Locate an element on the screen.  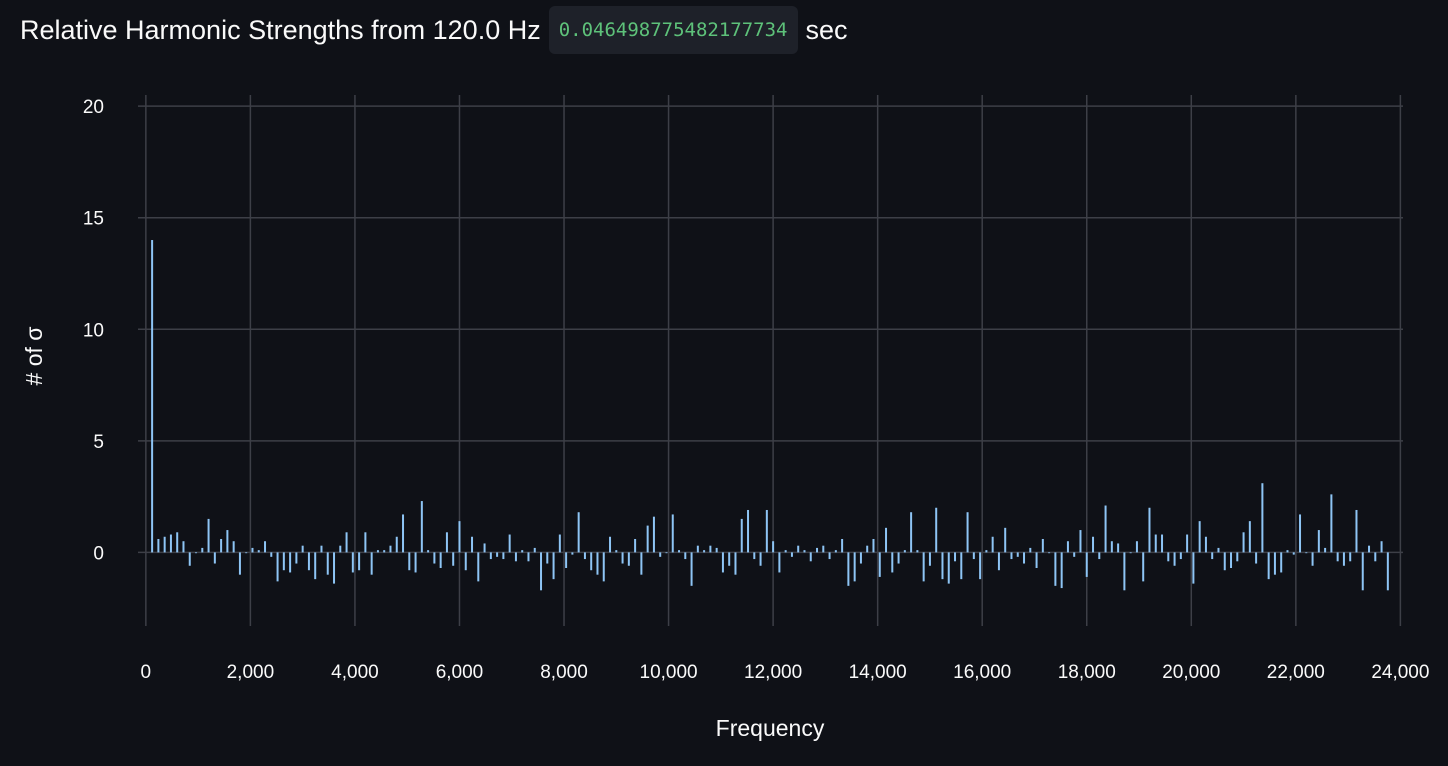
x-tick-label: 12,000 is located at coordinates (773, 672).